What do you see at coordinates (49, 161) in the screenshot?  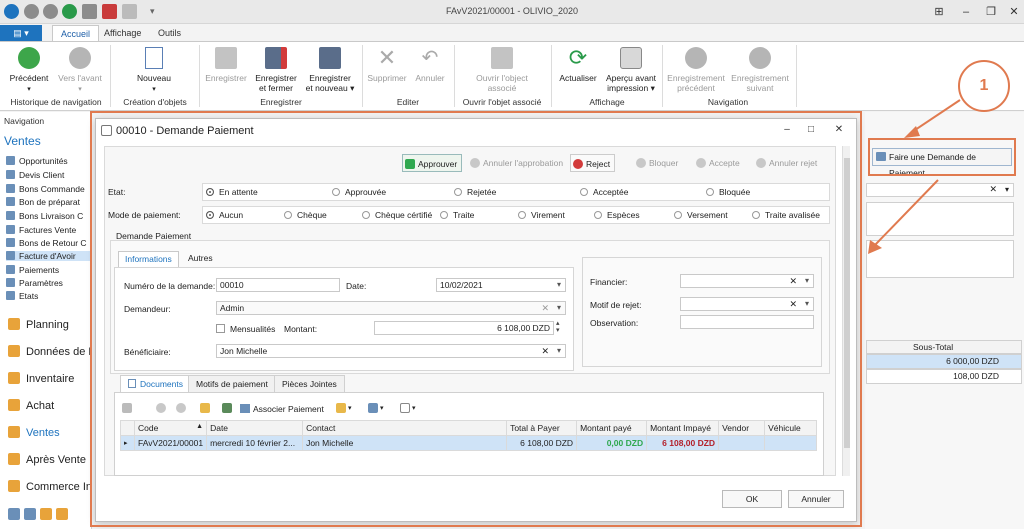 I see `nav-item-opportunites: Opportunités` at bounding box center [49, 161].